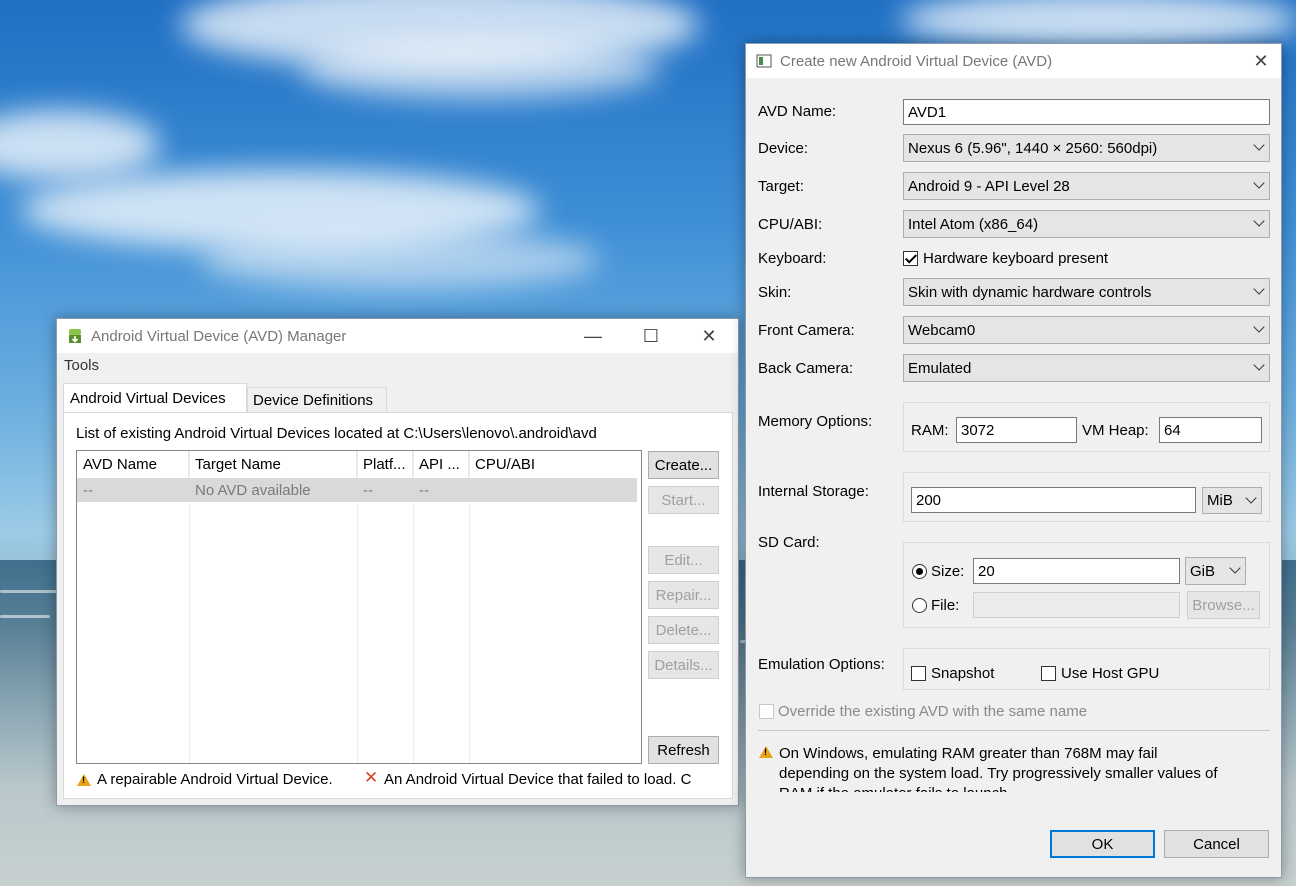 The image size is (1296, 886). I want to click on target-select: Android 9 - API Level 28, so click(1086, 186).